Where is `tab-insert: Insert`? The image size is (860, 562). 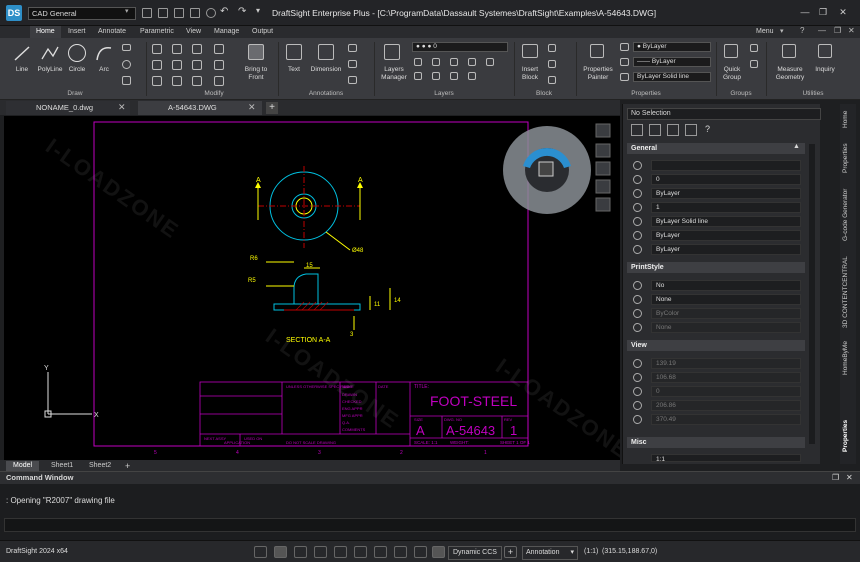 tab-insert: Insert is located at coordinates (77, 32).